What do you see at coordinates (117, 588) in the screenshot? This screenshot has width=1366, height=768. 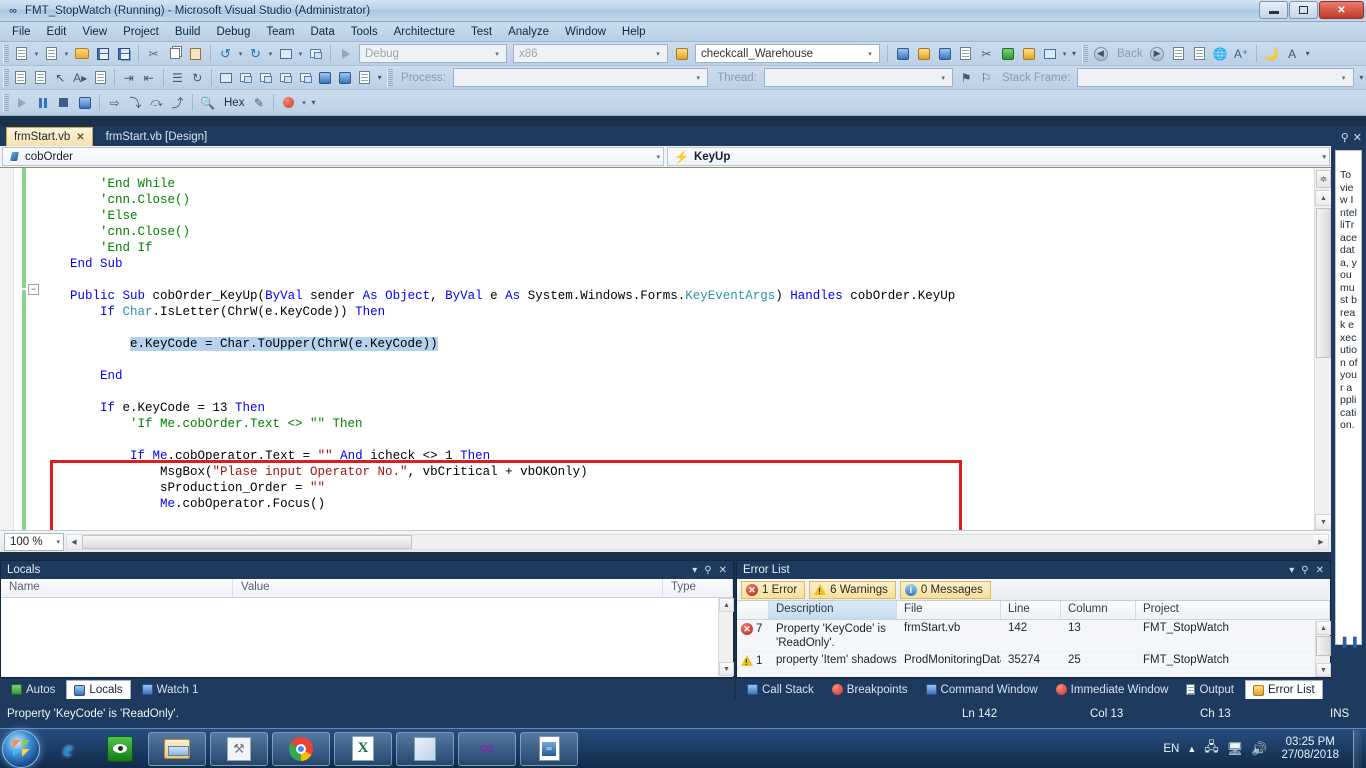 I see `locals-column-name: Name` at bounding box center [117, 588].